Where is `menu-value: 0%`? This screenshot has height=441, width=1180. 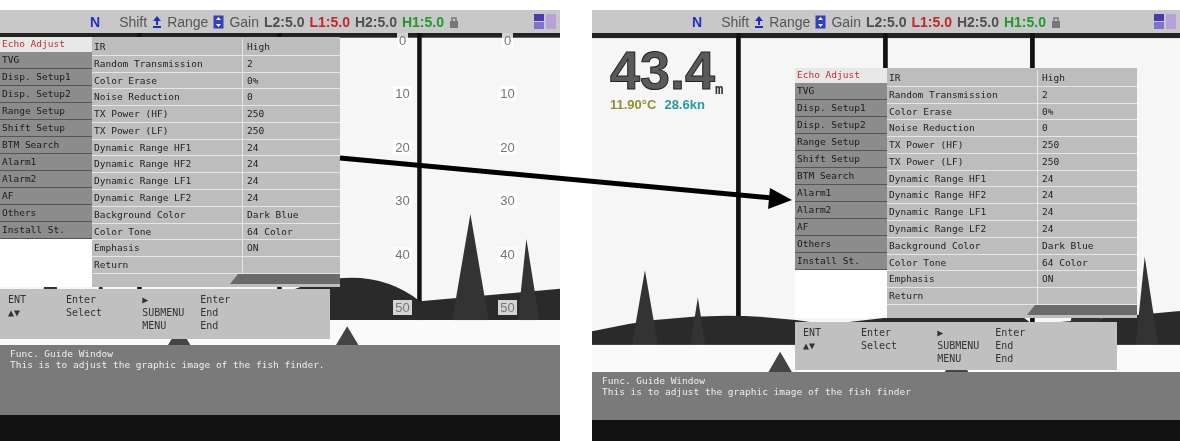 menu-value: 0% is located at coordinates (1047, 111).